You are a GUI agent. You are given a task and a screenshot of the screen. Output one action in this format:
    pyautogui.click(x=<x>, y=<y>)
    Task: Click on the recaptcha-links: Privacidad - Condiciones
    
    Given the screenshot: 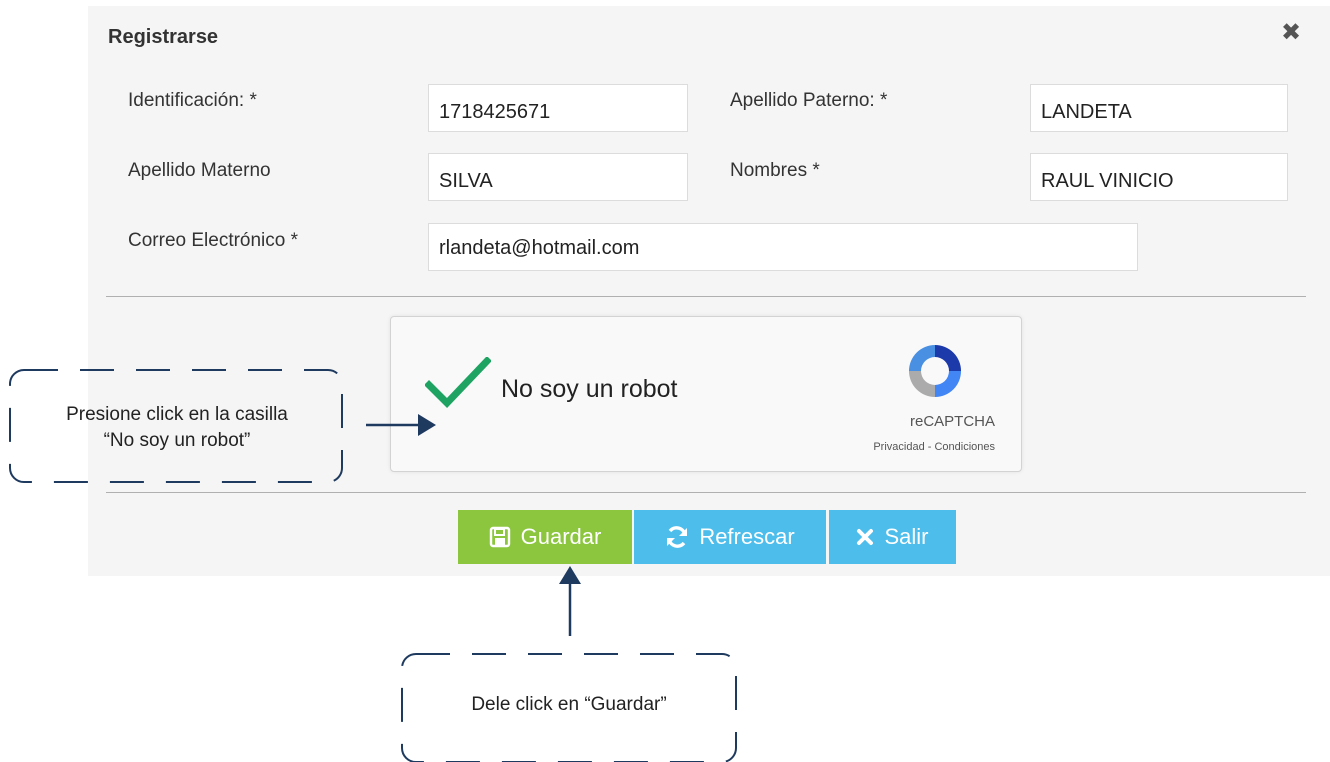 What is the action you would take?
    pyautogui.click(x=934, y=447)
    